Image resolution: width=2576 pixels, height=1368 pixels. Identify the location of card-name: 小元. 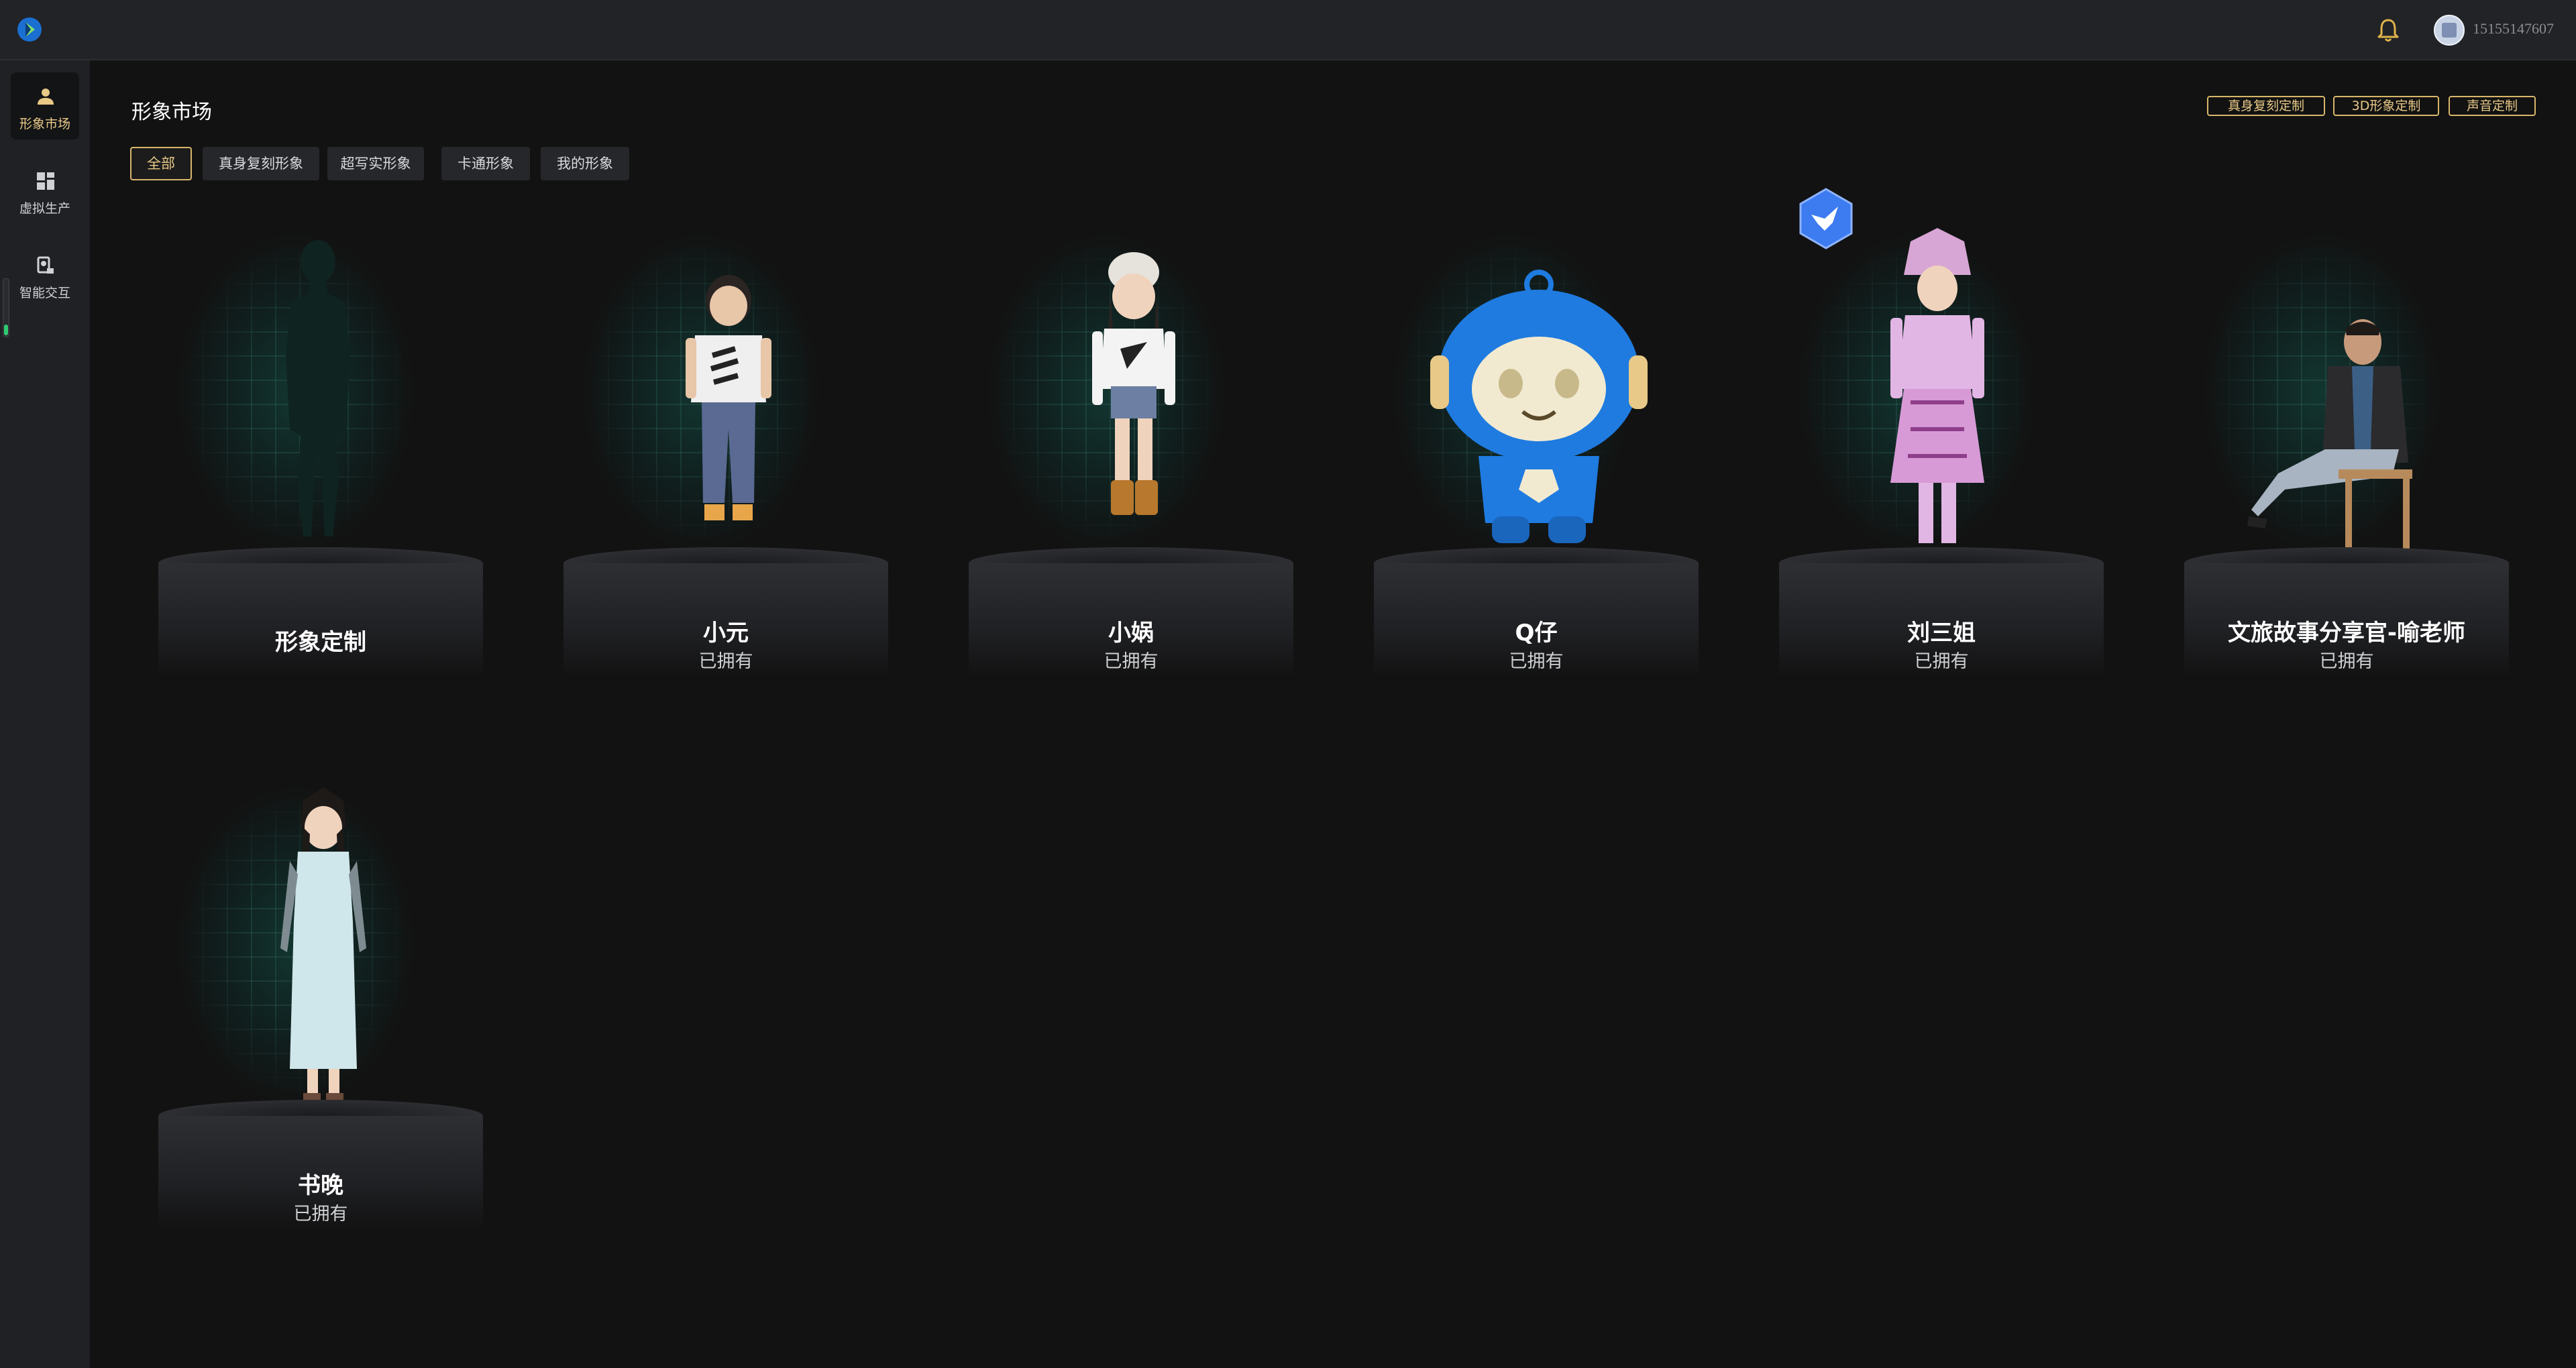
(726, 633).